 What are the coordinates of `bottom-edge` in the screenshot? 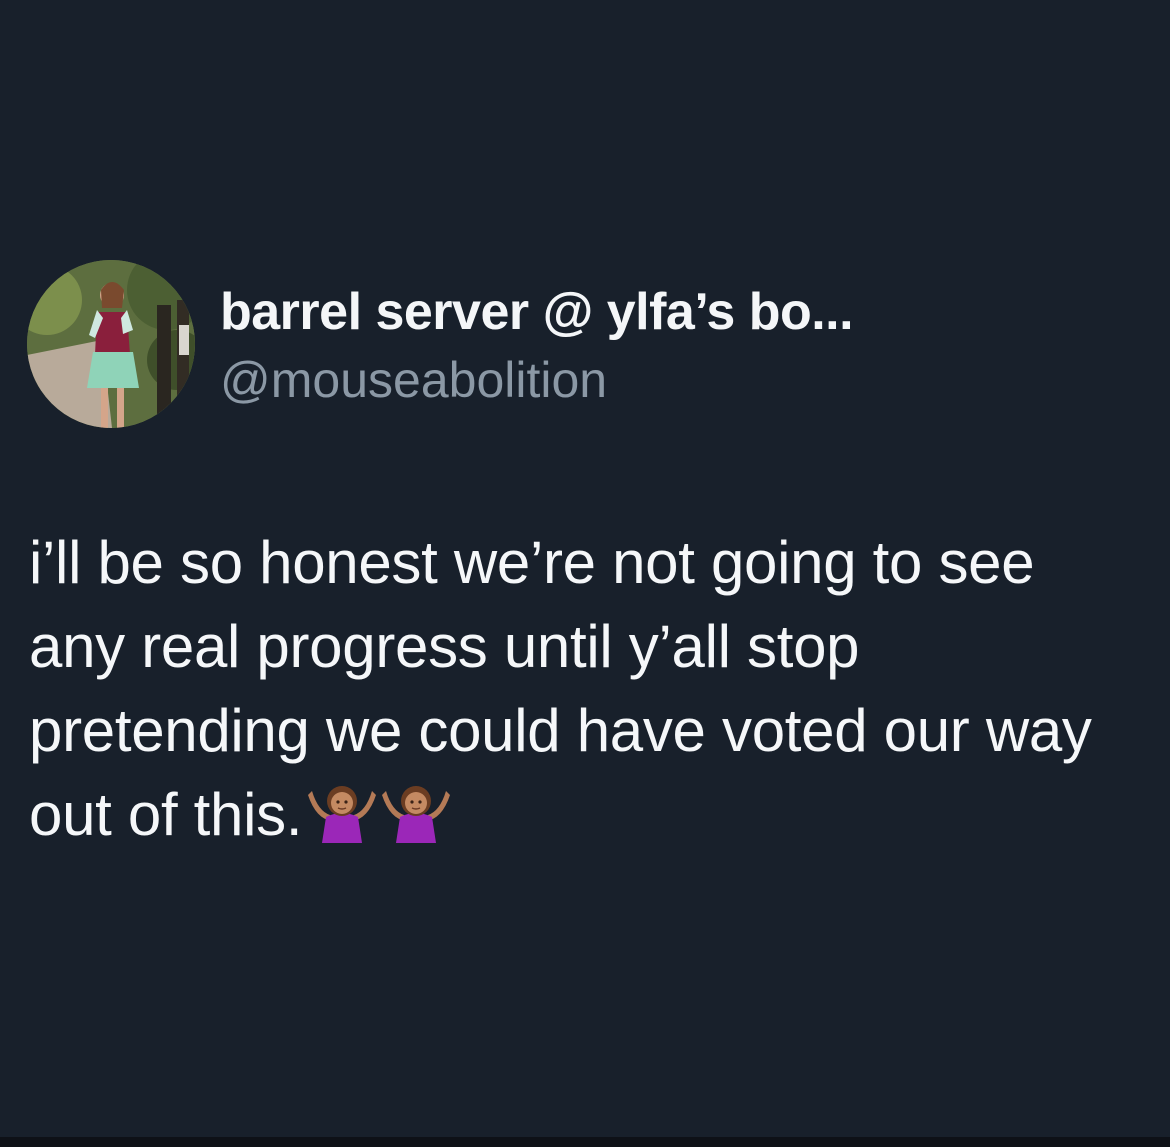 It's located at (585, 1142).